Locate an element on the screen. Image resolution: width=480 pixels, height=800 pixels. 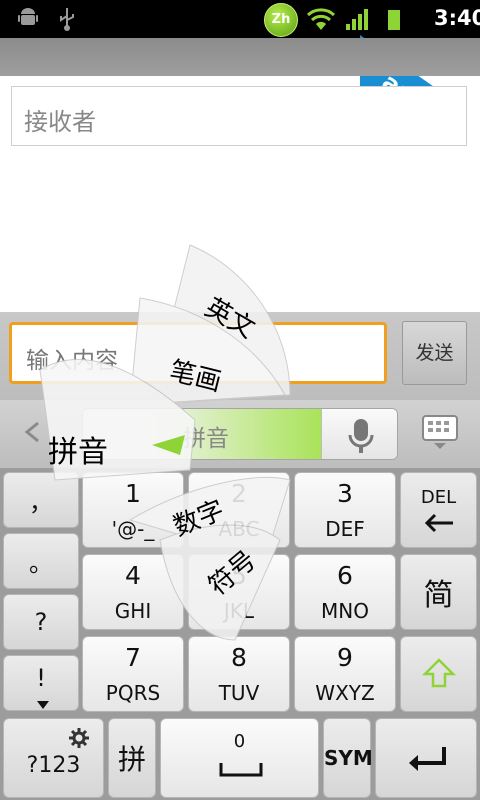
pinyin-key: 拼 is located at coordinates (132, 758).